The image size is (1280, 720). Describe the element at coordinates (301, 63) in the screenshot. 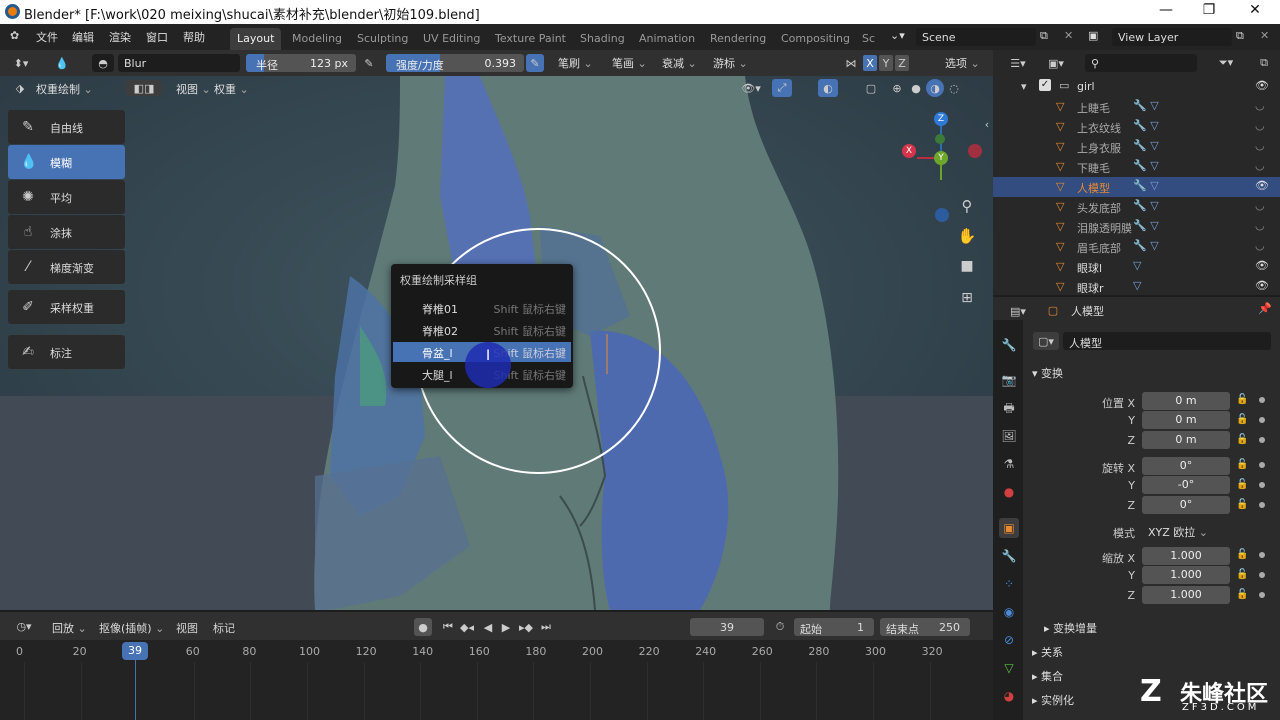

I see `radius-slider: 半径 123 px` at that location.